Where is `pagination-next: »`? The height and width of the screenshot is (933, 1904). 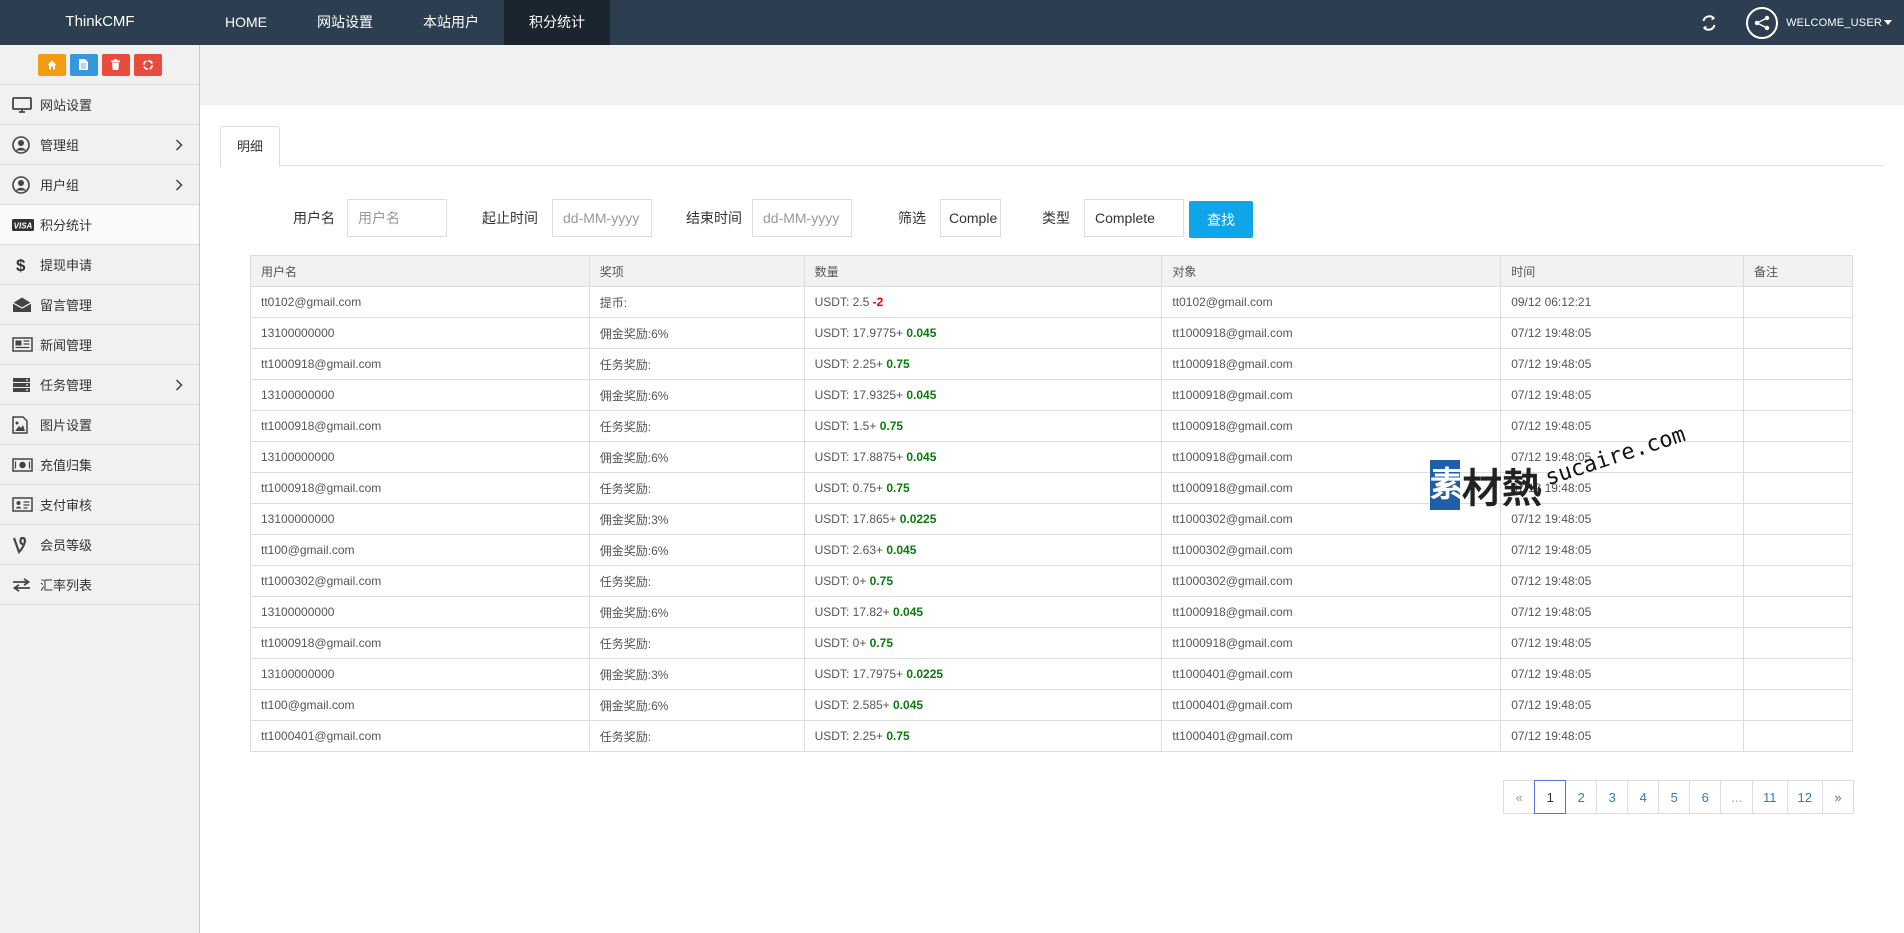 pagination-next: » is located at coordinates (1838, 797).